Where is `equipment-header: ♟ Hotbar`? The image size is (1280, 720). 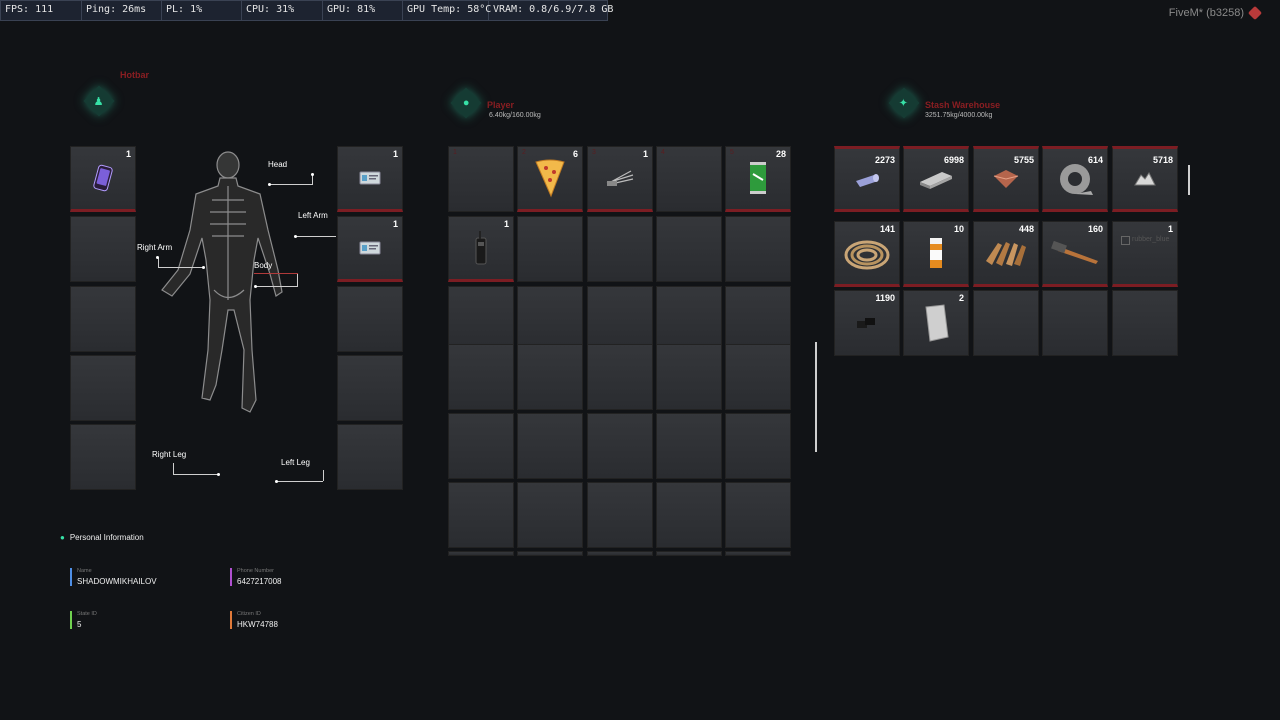 equipment-header: ♟ Hotbar is located at coordinates (116, 93).